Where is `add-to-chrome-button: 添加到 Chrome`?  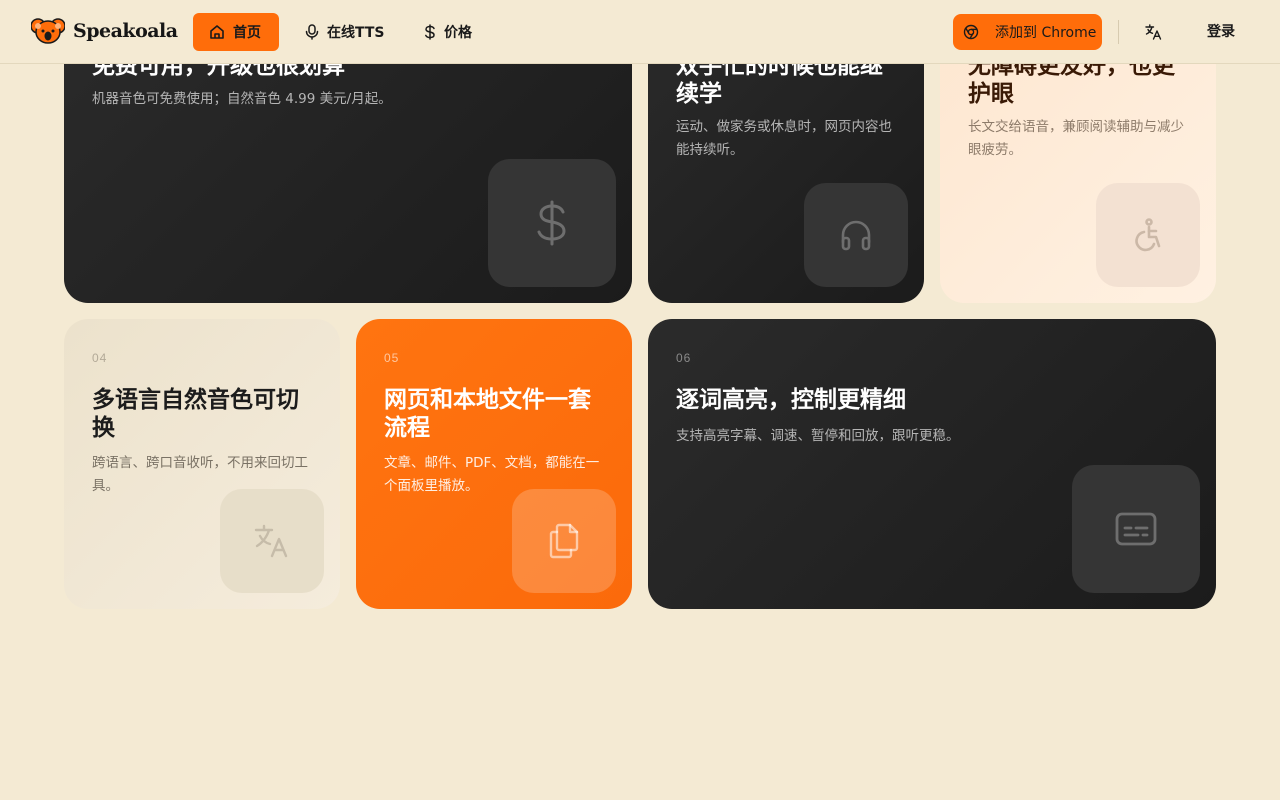 add-to-chrome-button: 添加到 Chrome is located at coordinates (1027, 32).